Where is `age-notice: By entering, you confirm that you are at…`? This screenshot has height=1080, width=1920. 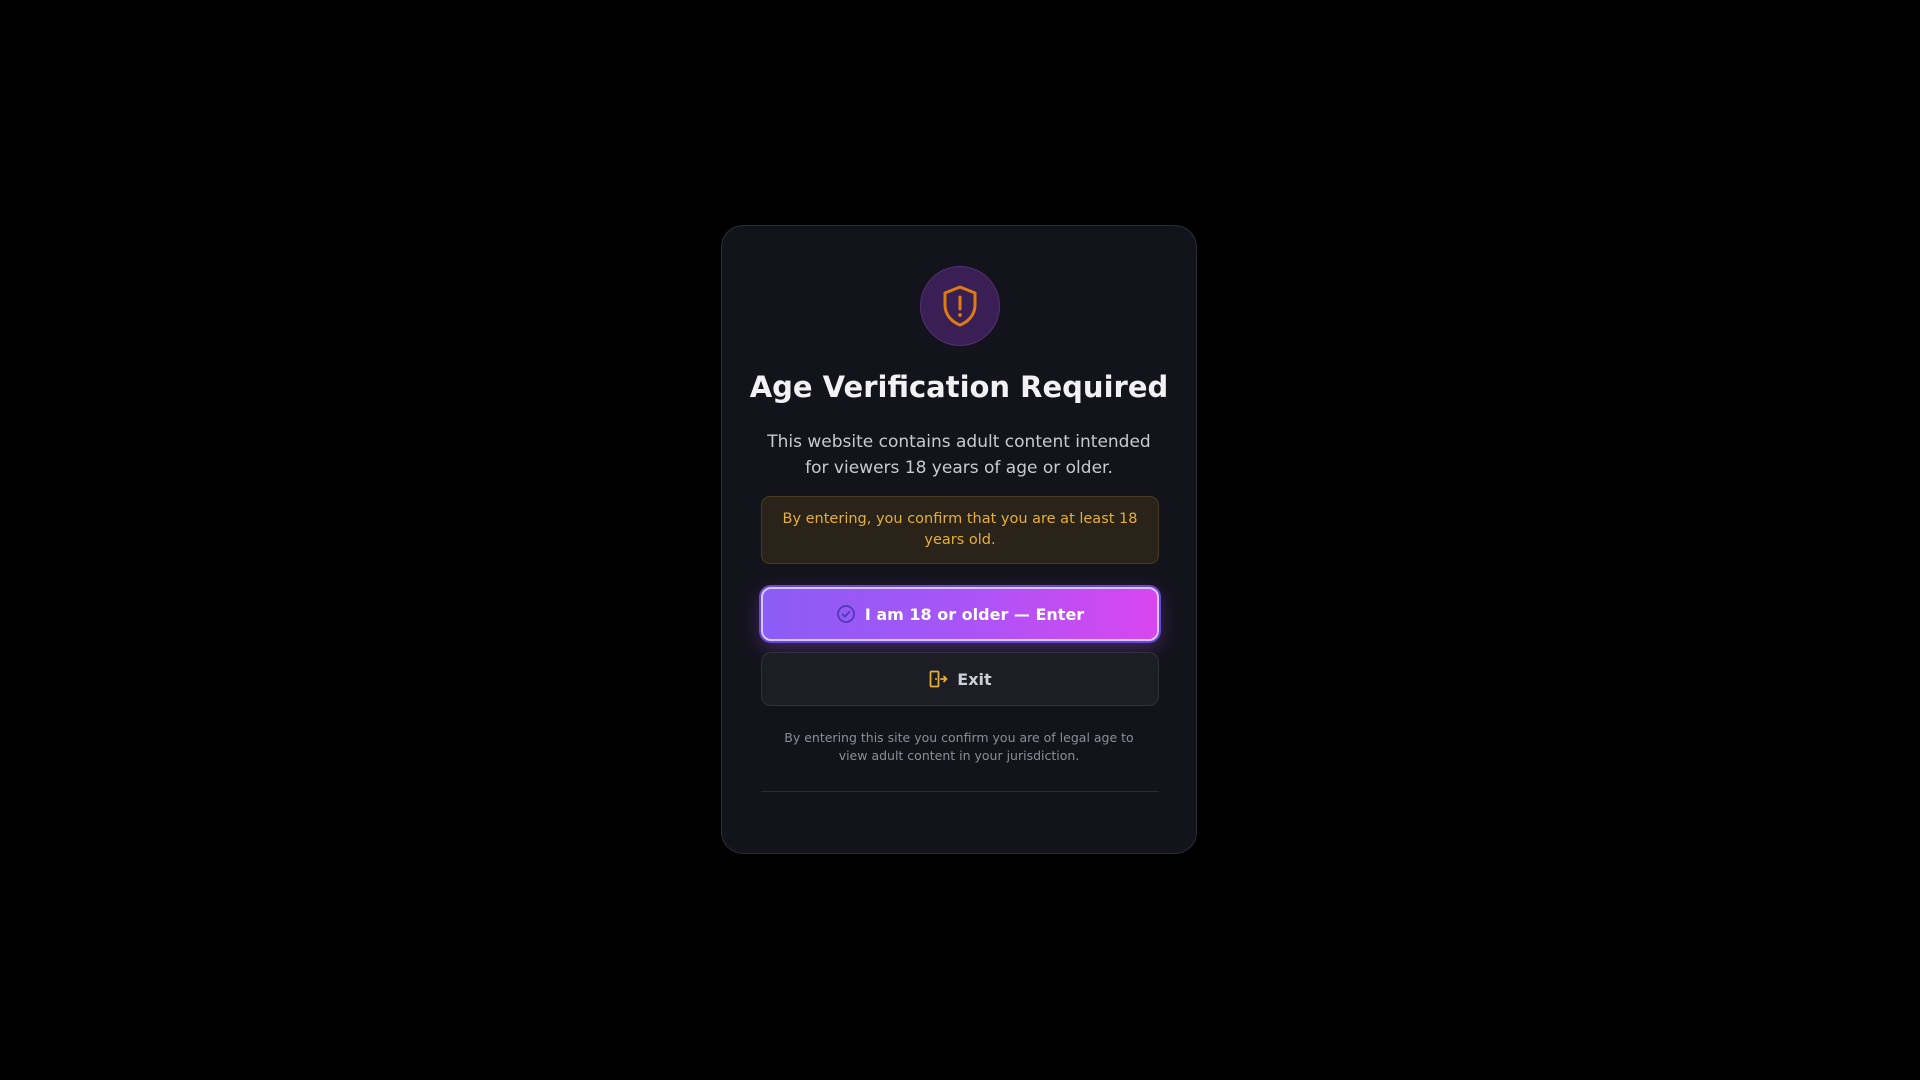 age-notice: By entering, you confirm that you are at… is located at coordinates (960, 530).